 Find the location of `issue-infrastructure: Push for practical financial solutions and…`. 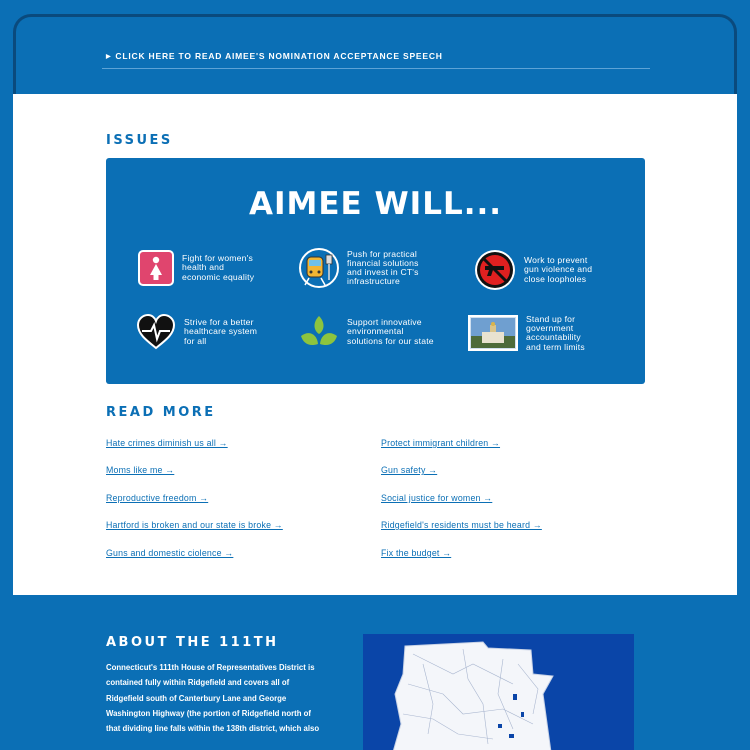

issue-infrastructure: Push for practical financial solutions and… is located at coordinates (359, 268).